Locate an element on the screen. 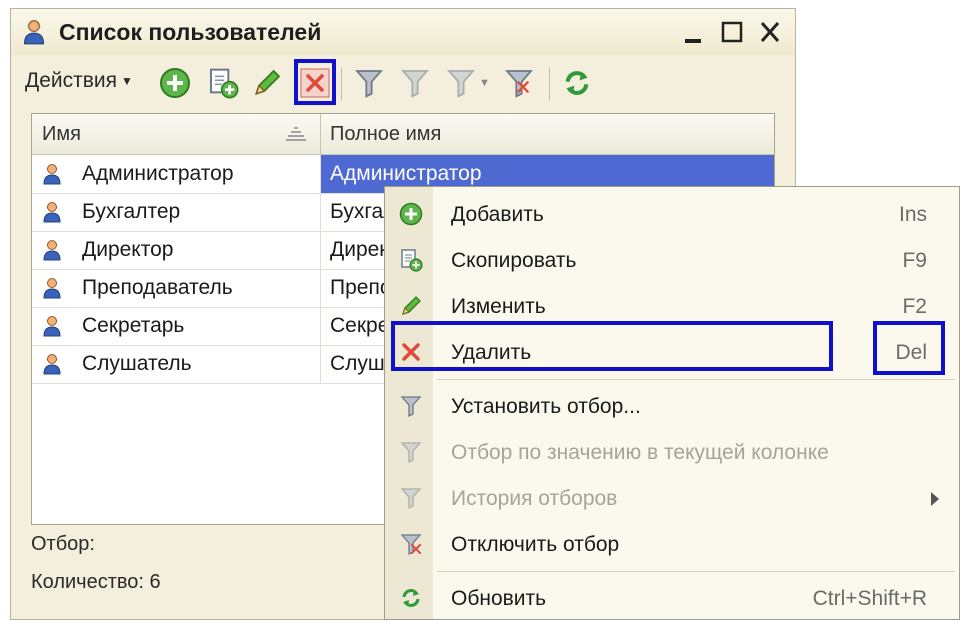  submenu-arrow-icon is located at coordinates (935, 499).